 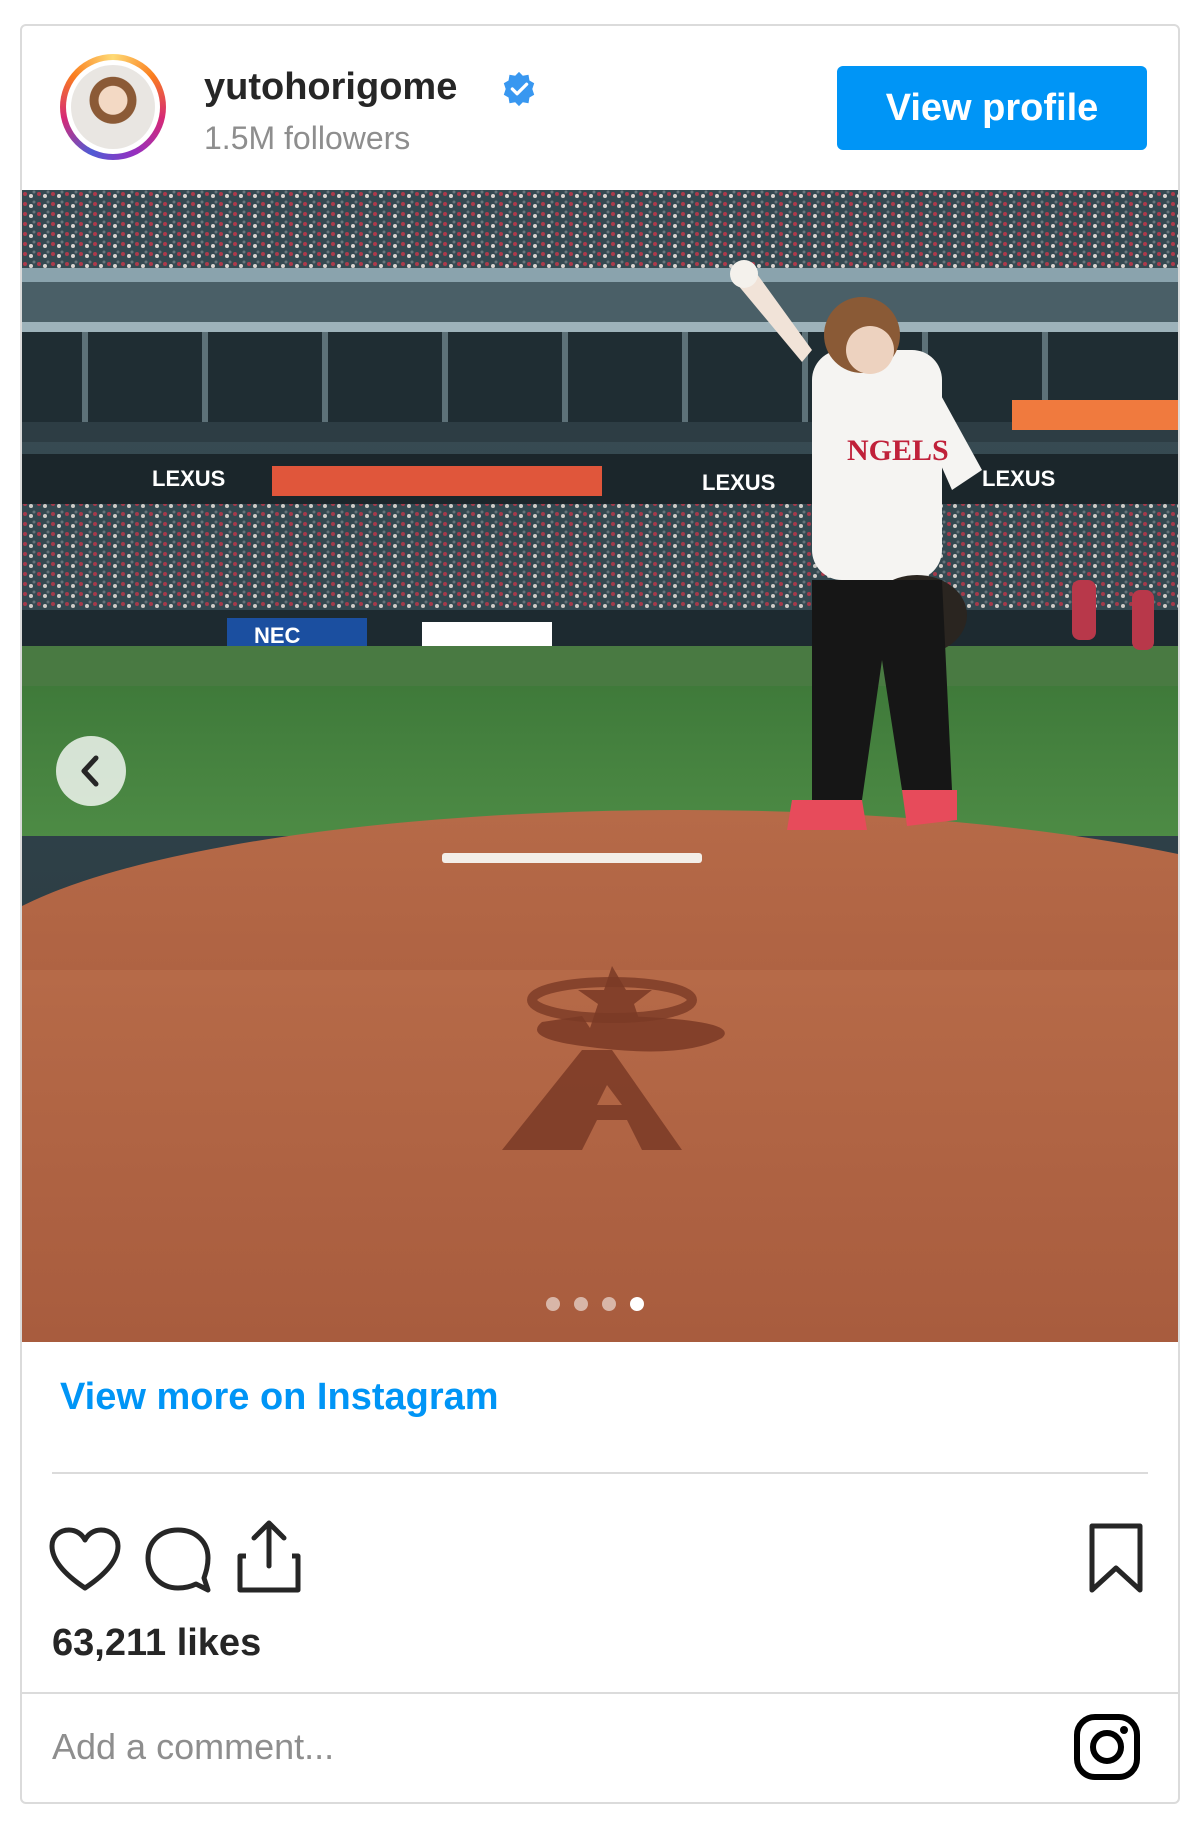 What do you see at coordinates (595, 1304) in the screenshot?
I see `carousel-indicator` at bounding box center [595, 1304].